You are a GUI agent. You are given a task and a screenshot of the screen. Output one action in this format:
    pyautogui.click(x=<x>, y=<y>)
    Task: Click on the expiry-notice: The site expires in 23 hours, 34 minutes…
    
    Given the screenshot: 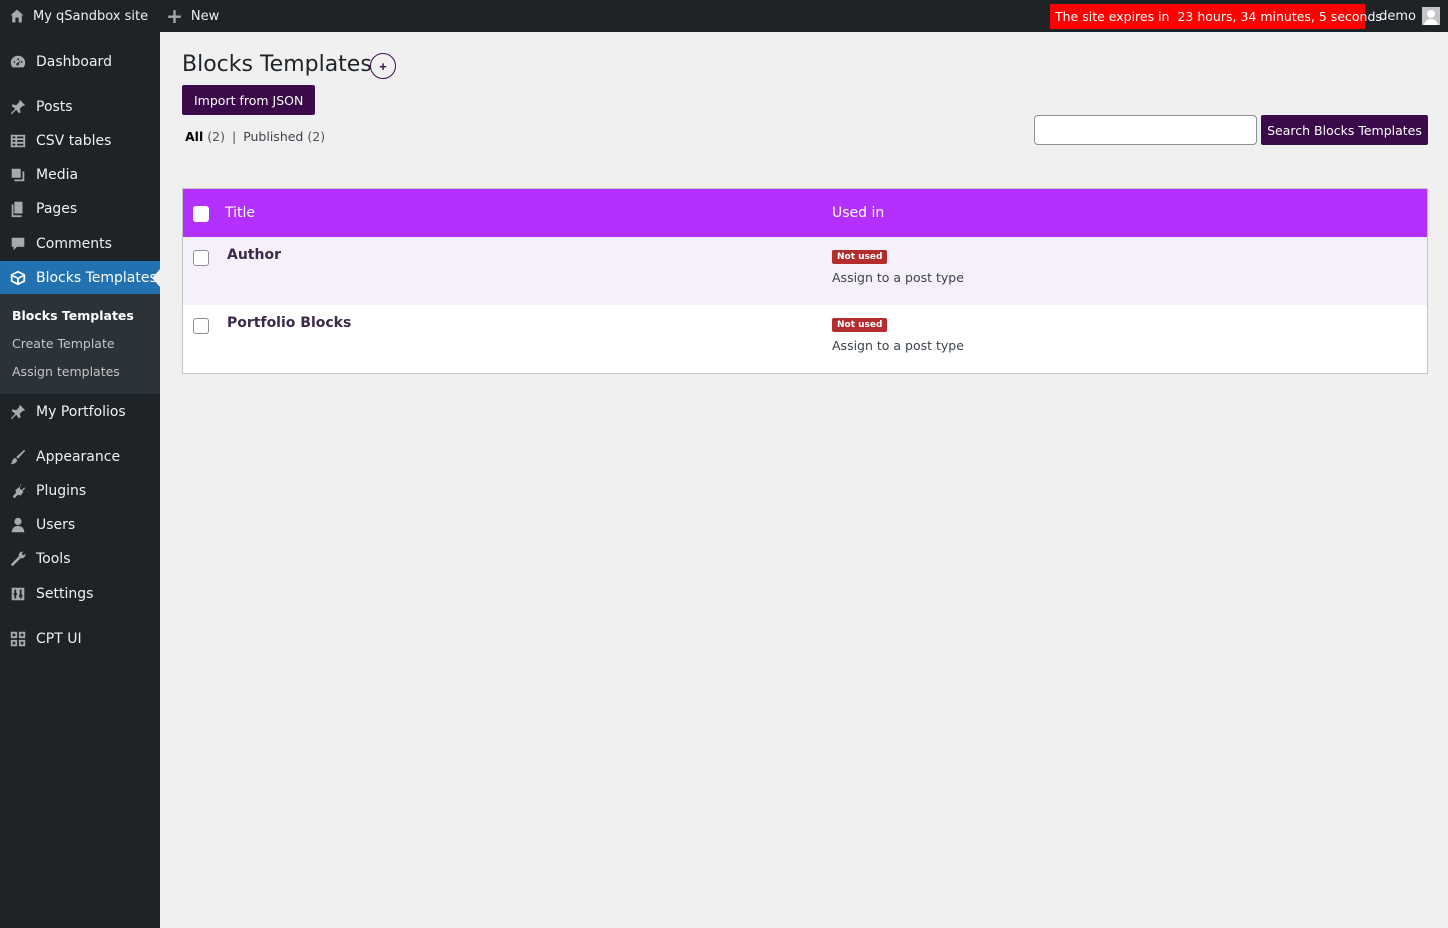 What is the action you would take?
    pyautogui.click(x=1216, y=16)
    